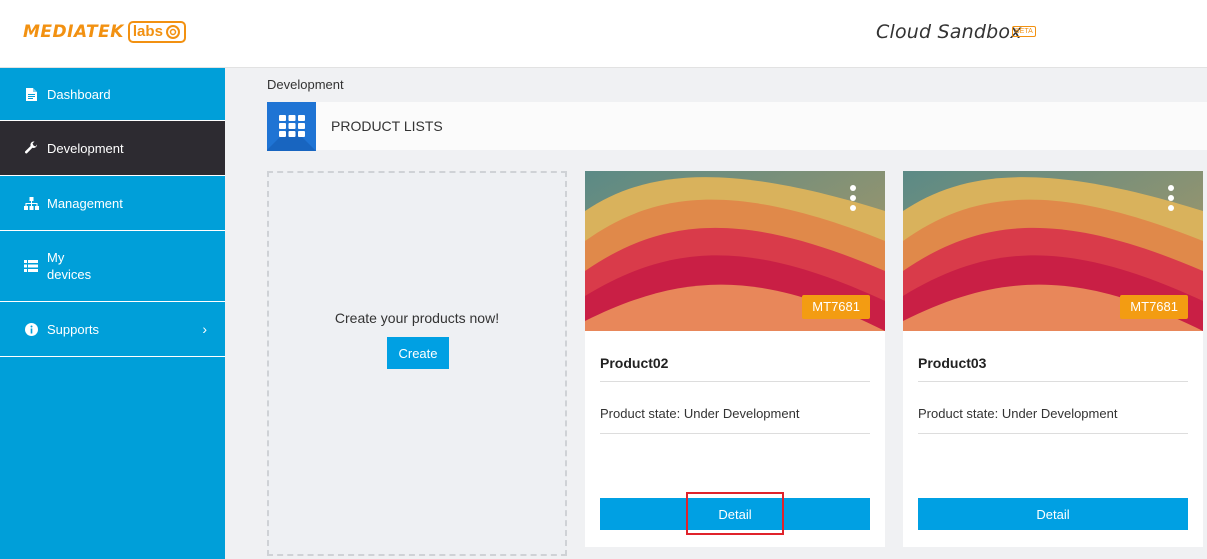  What do you see at coordinates (291, 126) in the screenshot?
I see `grid-icon` at bounding box center [291, 126].